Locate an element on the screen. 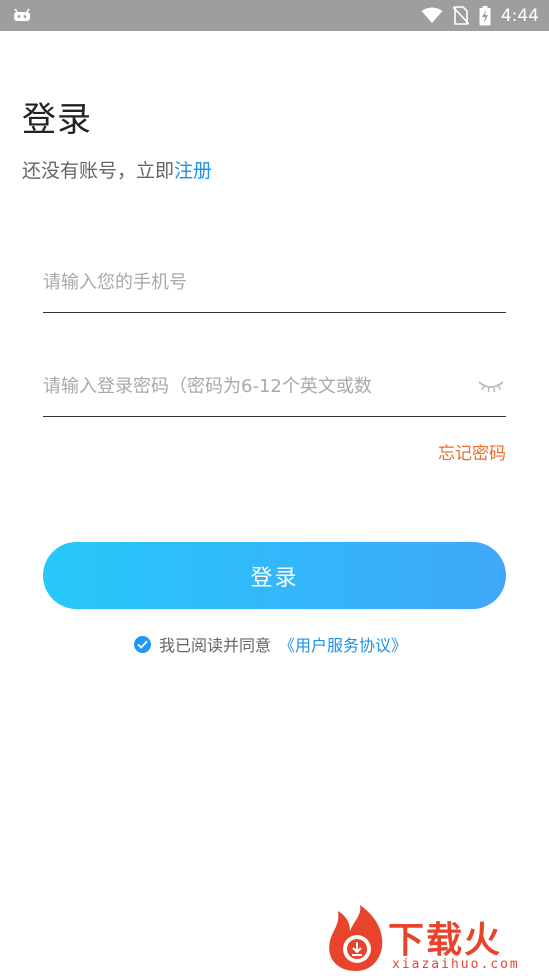 This screenshot has width=549, height=976. agreement-checkbox is located at coordinates (142, 644).